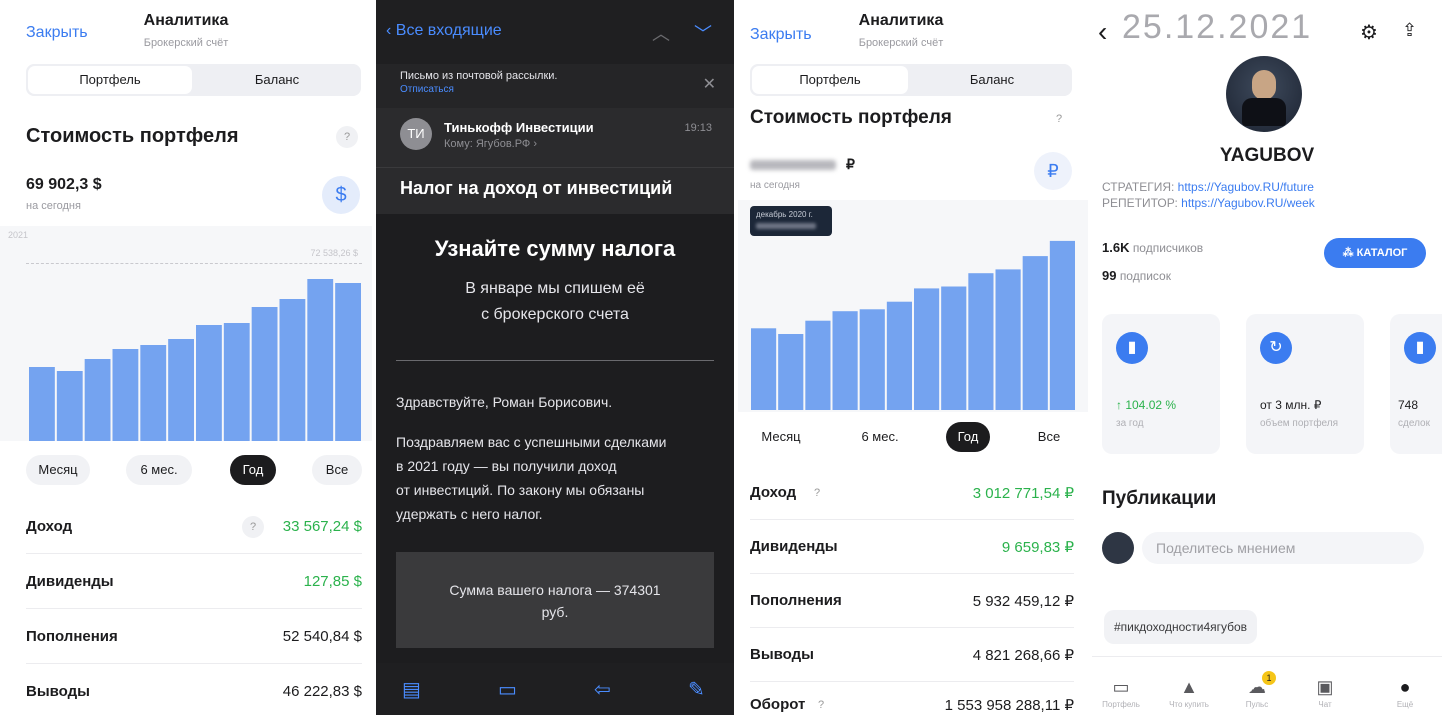  Describe the element at coordinates (490, 144) in the screenshot. I see `recipient: Кому: Ягубов.РФ ›` at that location.